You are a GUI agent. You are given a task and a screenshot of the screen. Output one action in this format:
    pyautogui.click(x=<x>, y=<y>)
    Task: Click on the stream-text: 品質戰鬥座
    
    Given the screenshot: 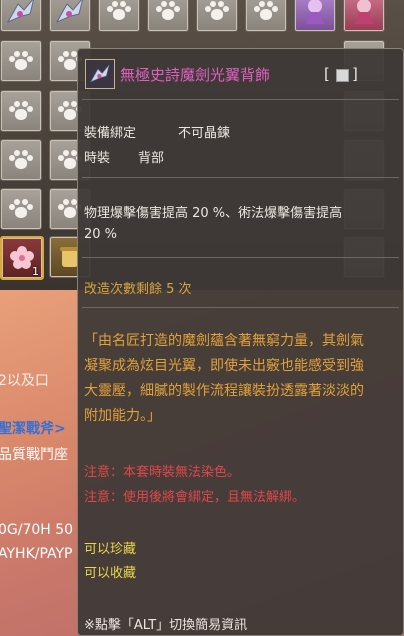 What is the action you would take?
    pyautogui.click(x=34, y=455)
    